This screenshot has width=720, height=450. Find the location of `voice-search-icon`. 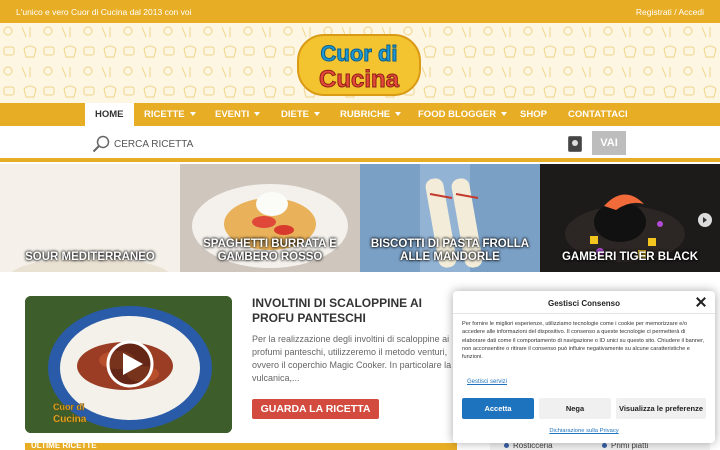

voice-search-icon is located at coordinates (575, 144).